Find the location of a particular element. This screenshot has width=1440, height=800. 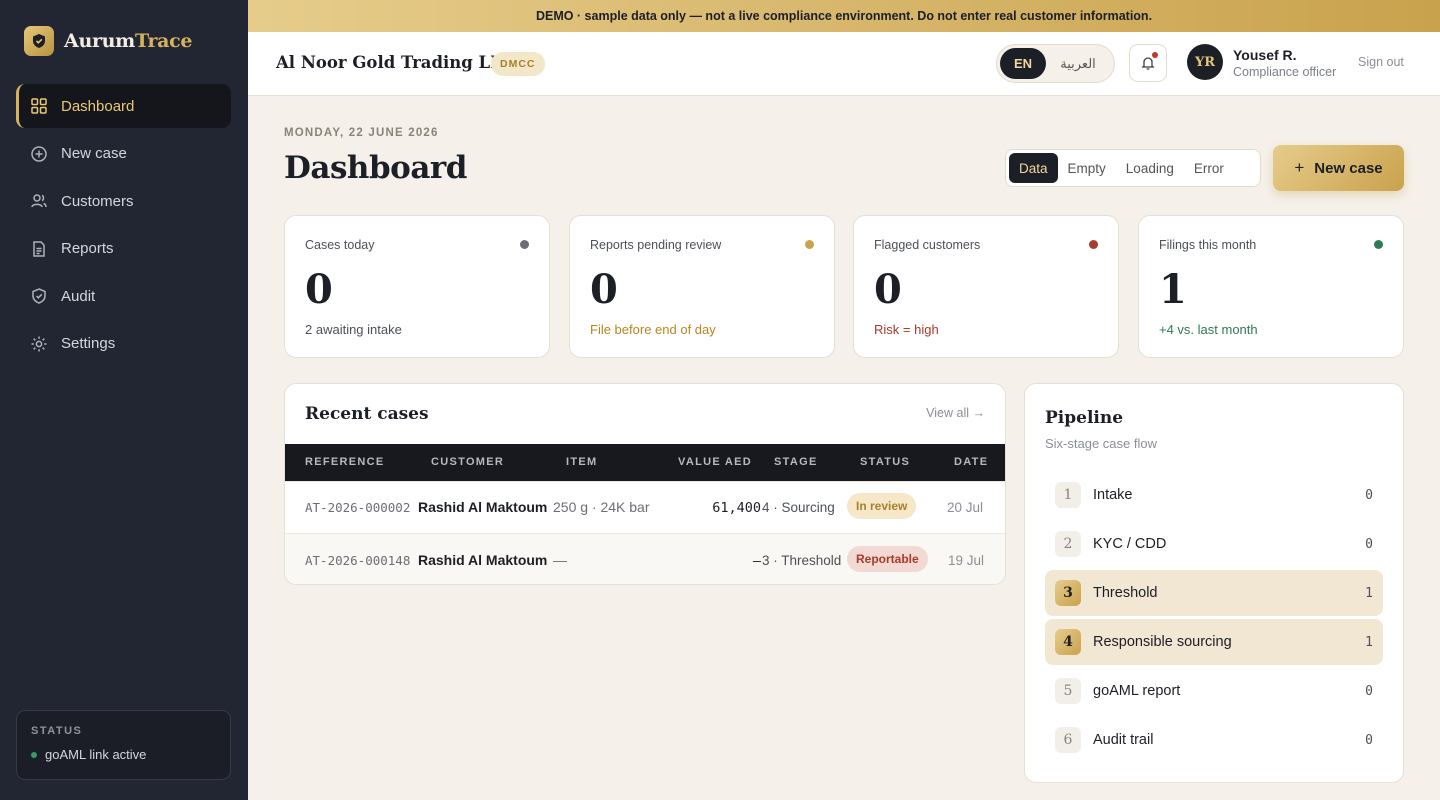

sidebar-item-label: New case is located at coordinates (94, 153).